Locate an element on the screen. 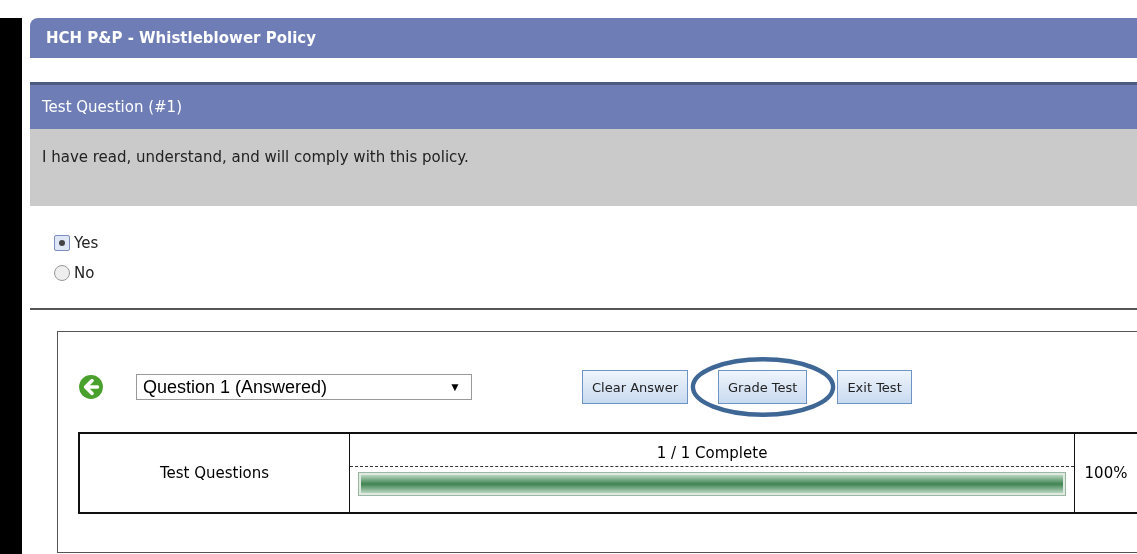 Image resolution: width=1137 pixels, height=554 pixels. radio-option: No is located at coordinates (595, 273).